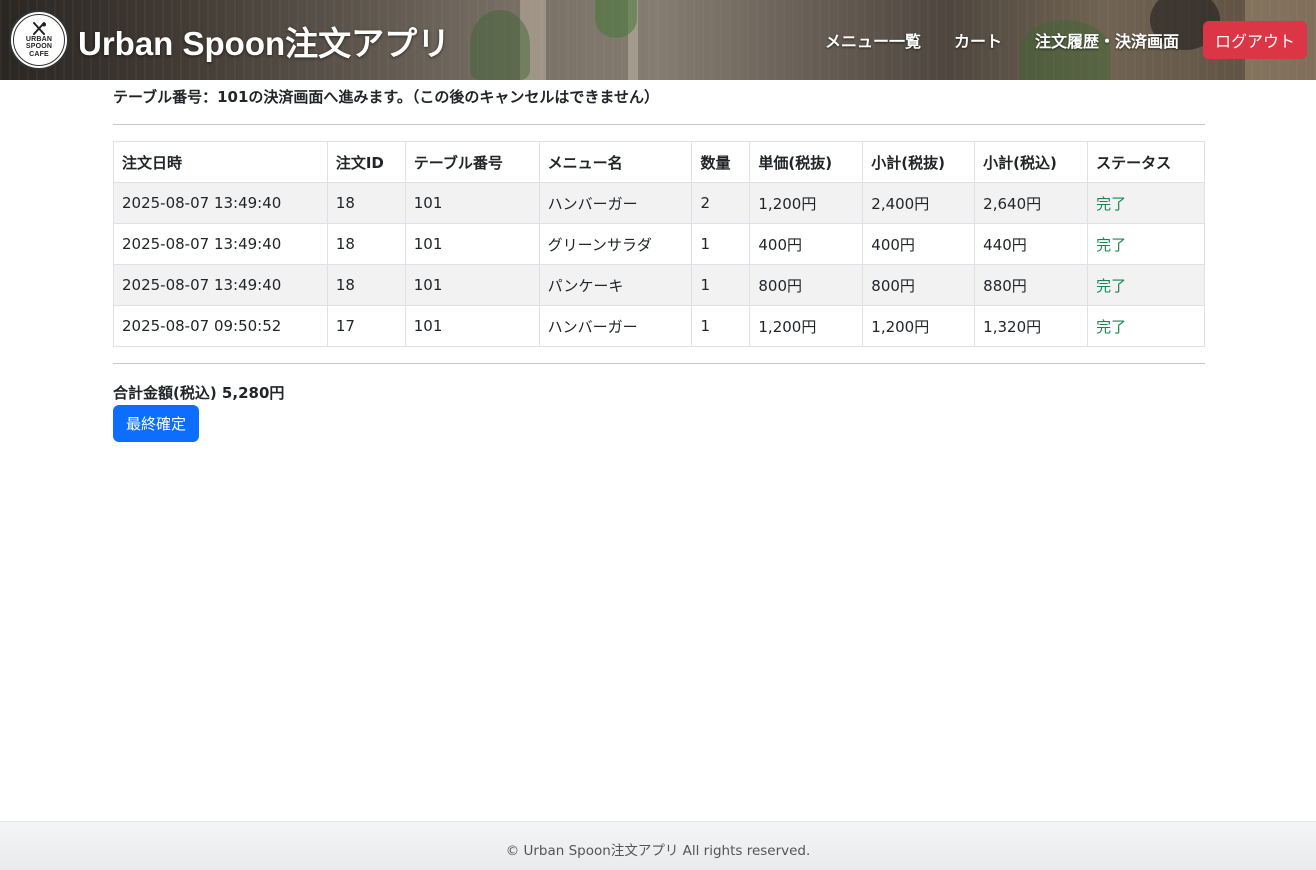  I want to click on total-amount: 合計金額(税込) 5,280円, so click(199, 393).